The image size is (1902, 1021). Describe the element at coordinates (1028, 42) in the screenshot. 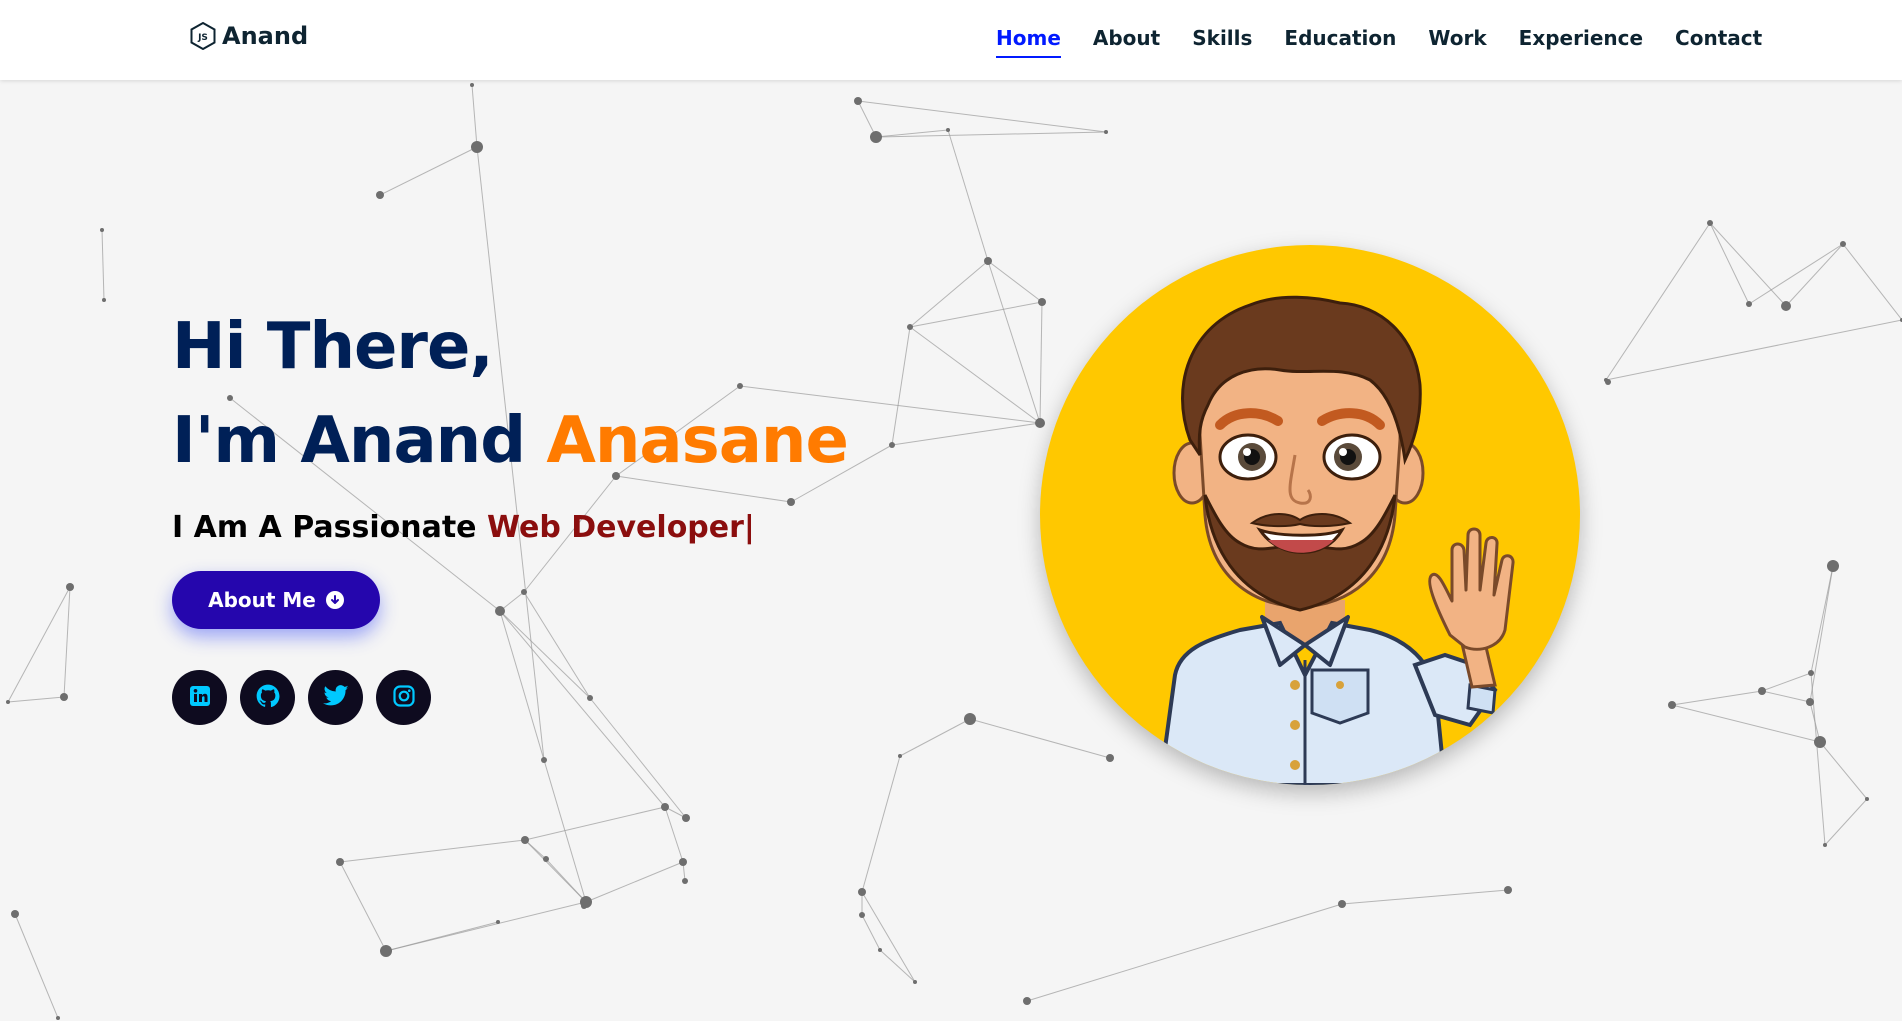

I see `nav-home: Home` at that location.